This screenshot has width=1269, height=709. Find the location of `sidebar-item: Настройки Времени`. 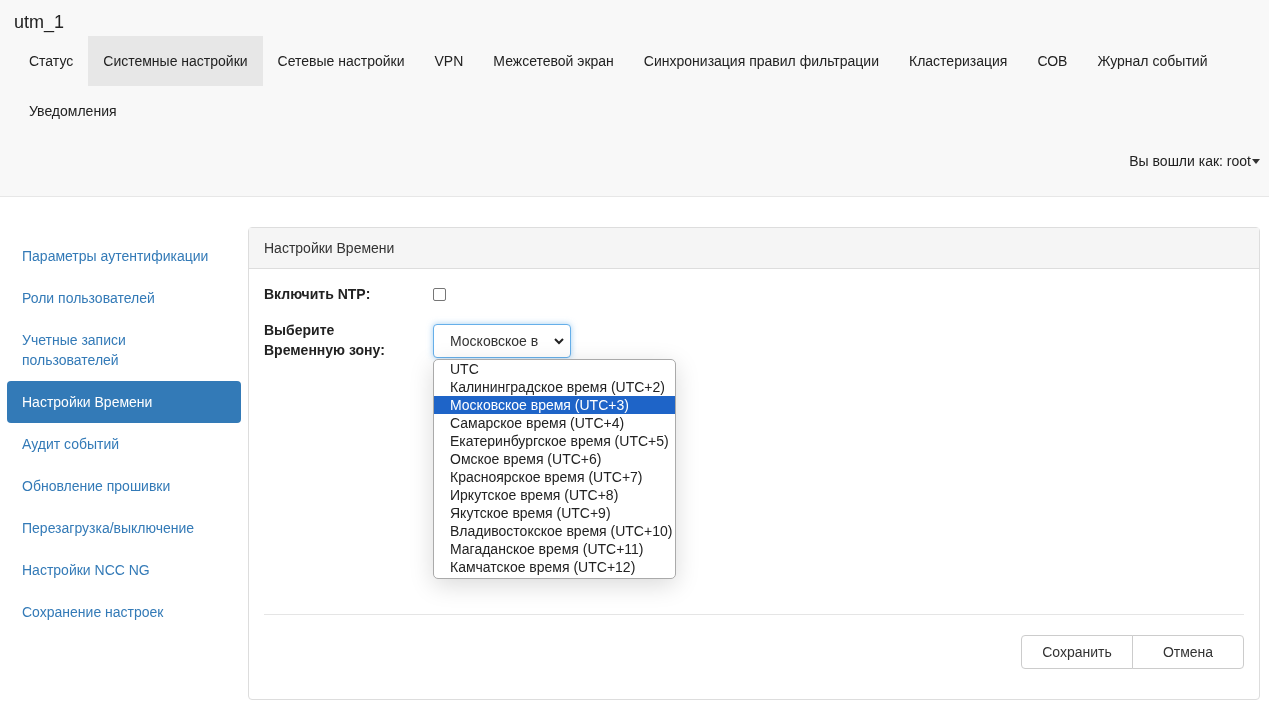

sidebar-item: Настройки Времени is located at coordinates (124, 402).